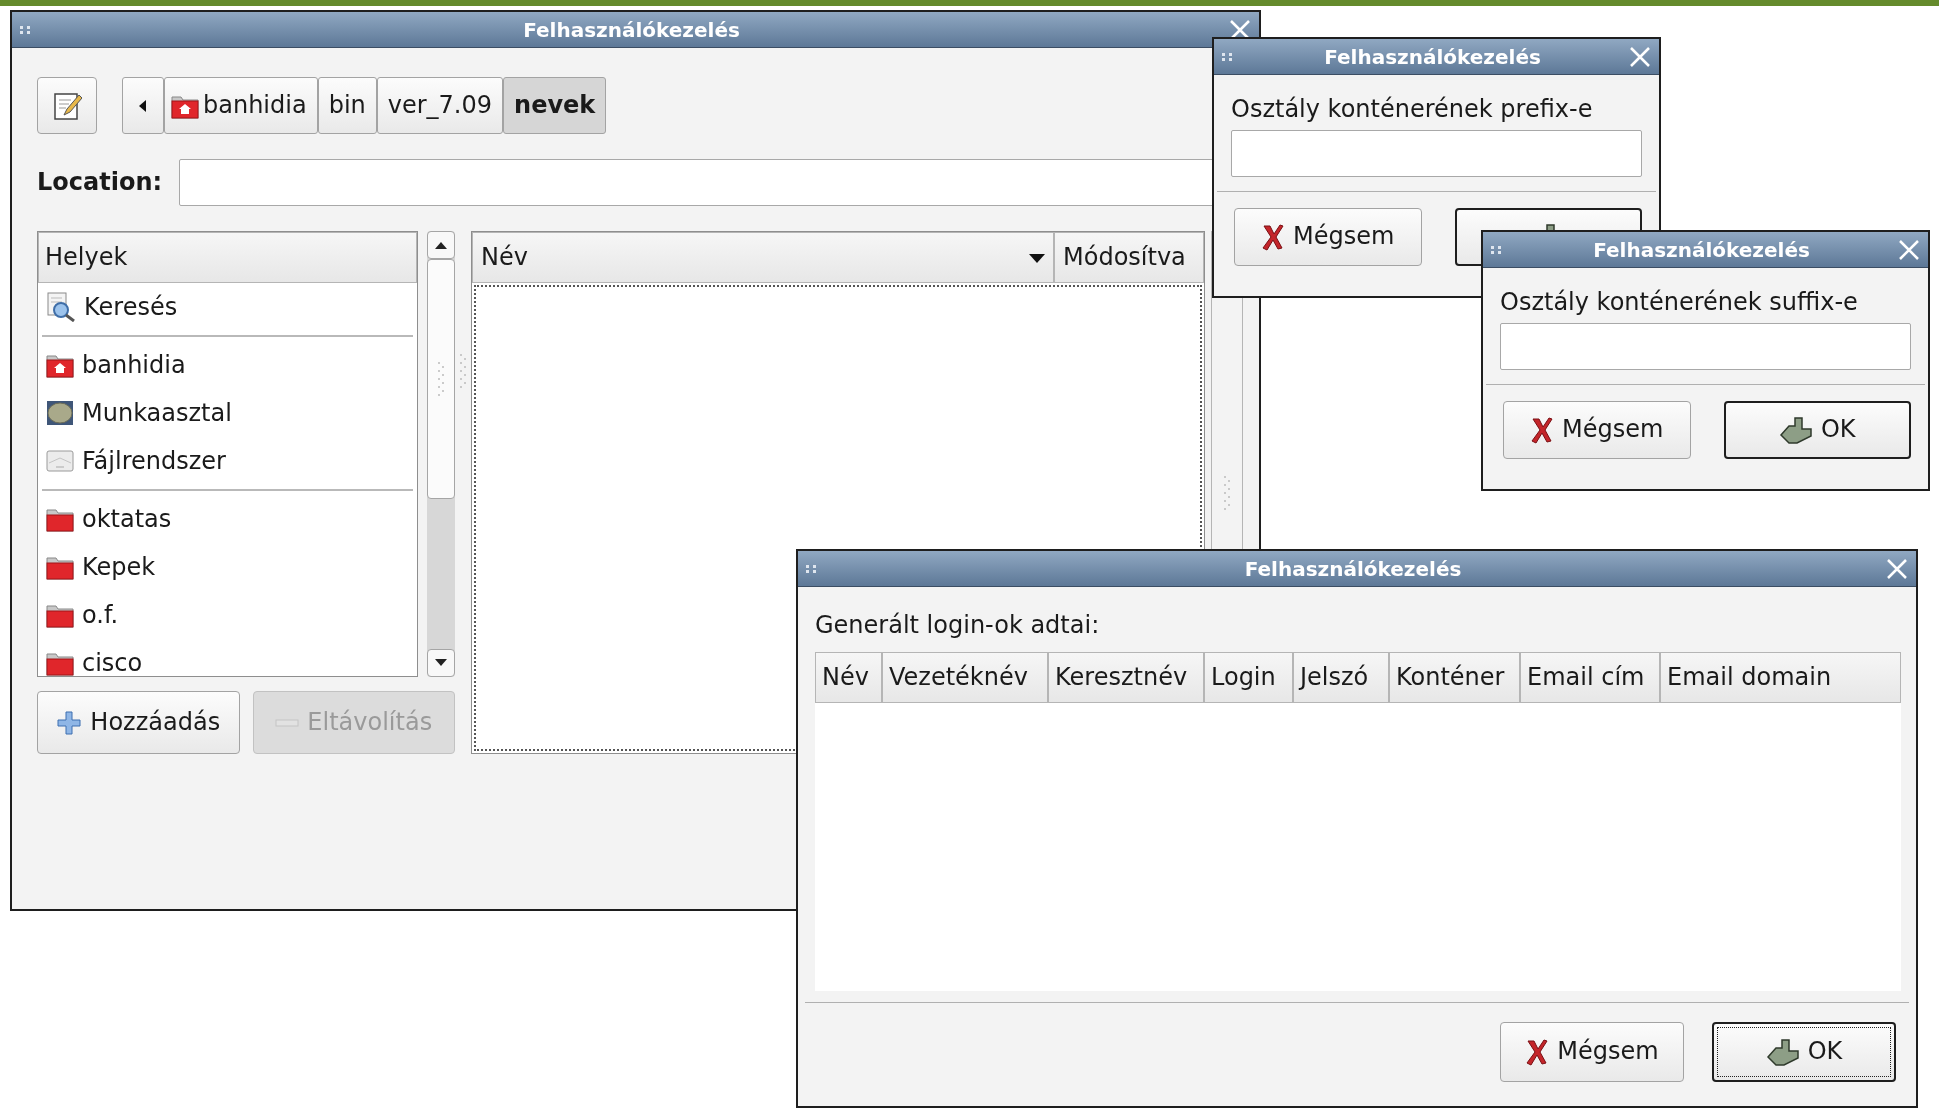  I want to click on prompt-label: Osztály konténerének prefix-e, so click(1412, 109).